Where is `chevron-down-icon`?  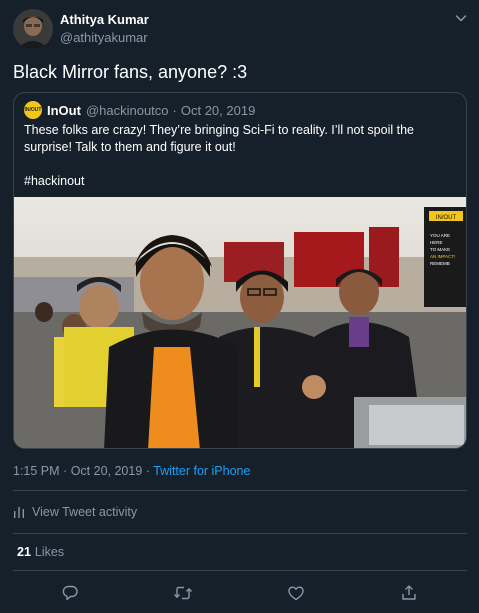
chevron-down-icon is located at coordinates (461, 18).